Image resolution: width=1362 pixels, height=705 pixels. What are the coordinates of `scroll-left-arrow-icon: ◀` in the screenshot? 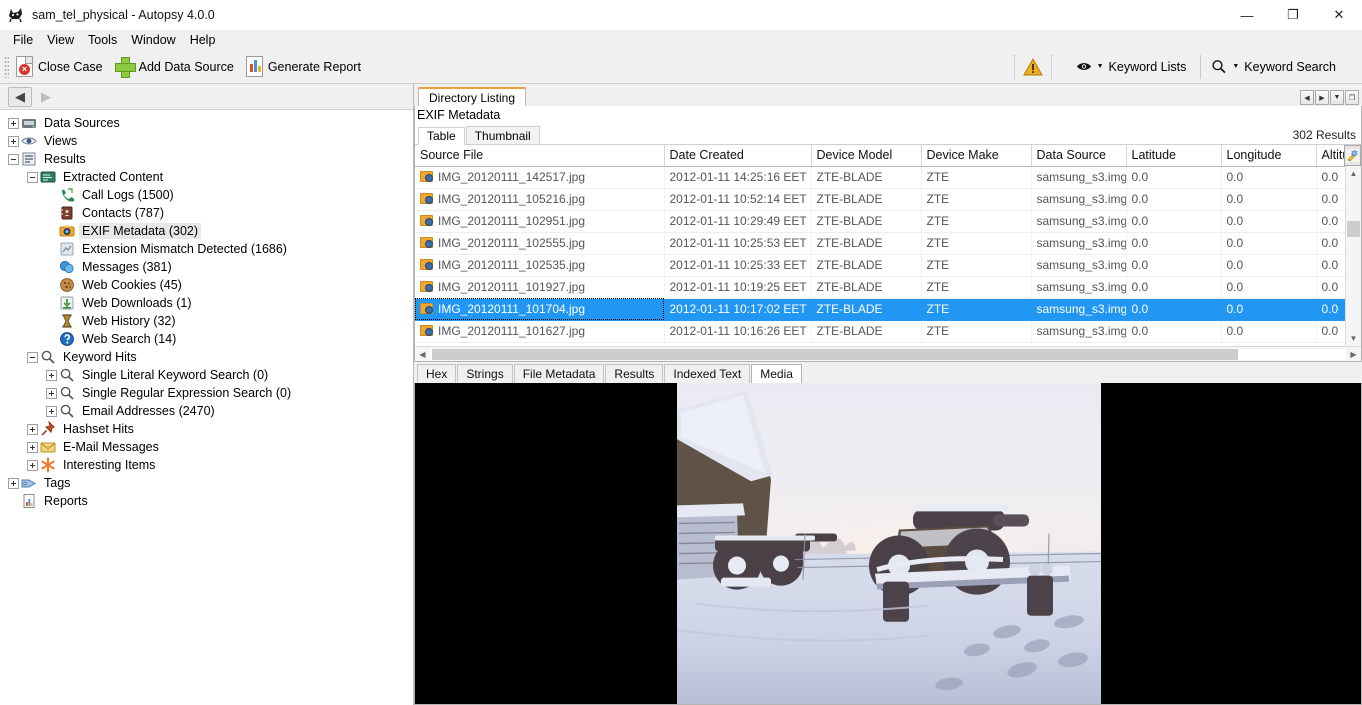 It's located at (422, 354).